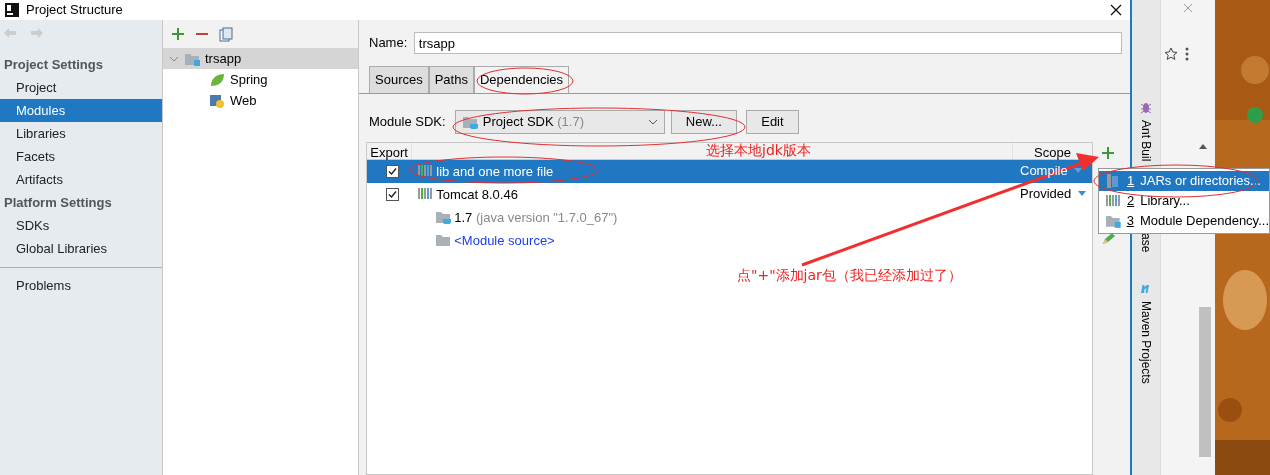 The width and height of the screenshot is (1270, 475). I want to click on sidebar-item: Modules, so click(81, 110).